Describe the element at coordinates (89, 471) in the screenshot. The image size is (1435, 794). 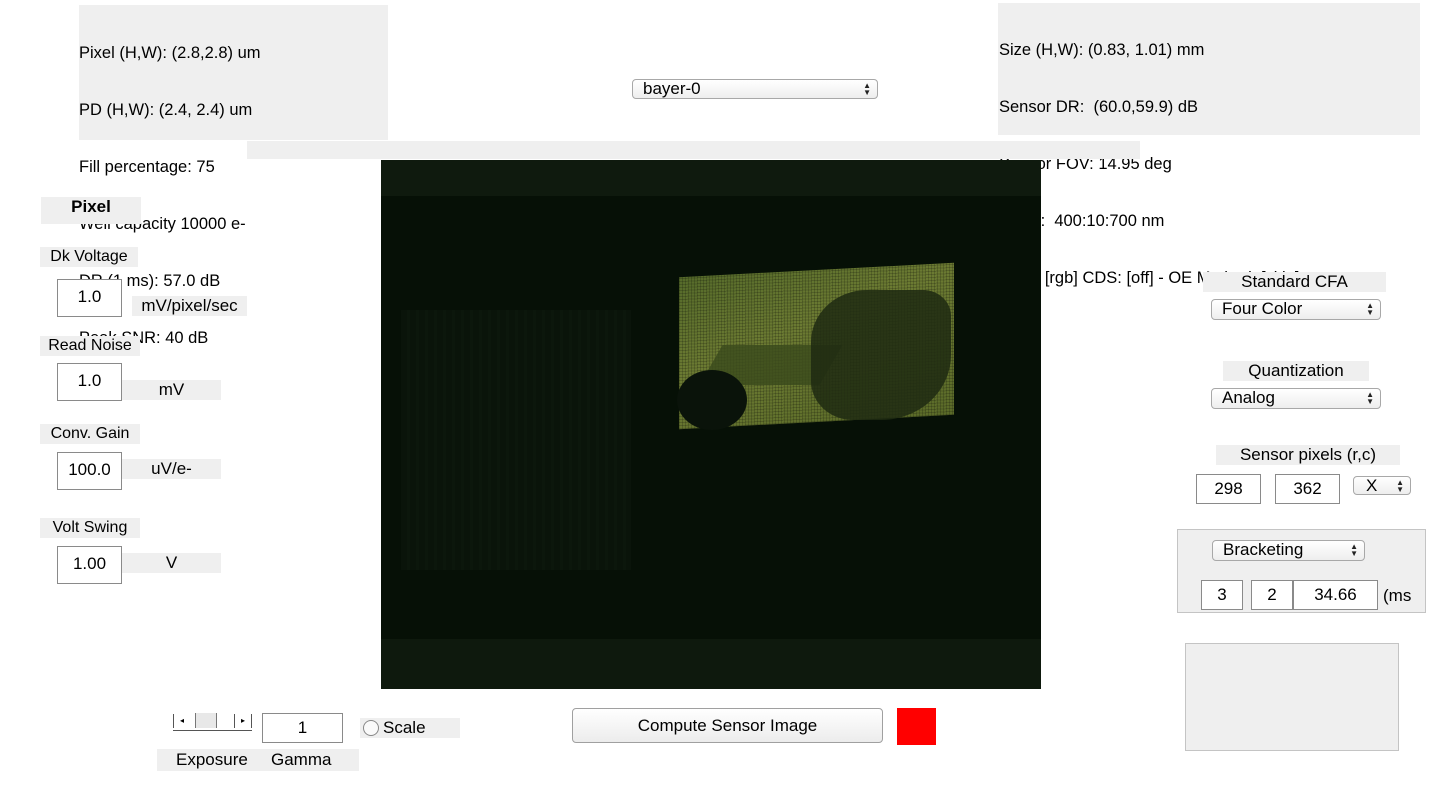
I see `conv-gain-input: 100.0` at that location.